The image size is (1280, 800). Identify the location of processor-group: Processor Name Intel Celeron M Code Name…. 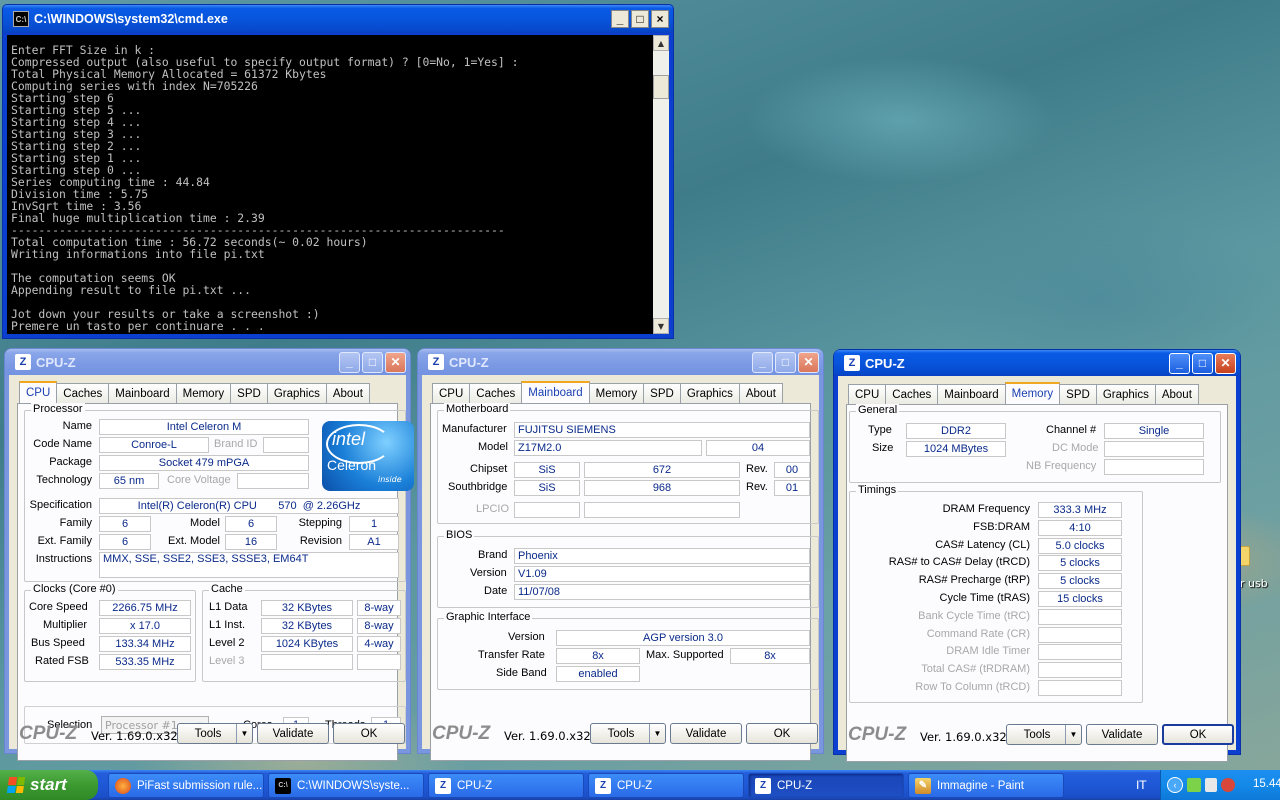
(219, 492).